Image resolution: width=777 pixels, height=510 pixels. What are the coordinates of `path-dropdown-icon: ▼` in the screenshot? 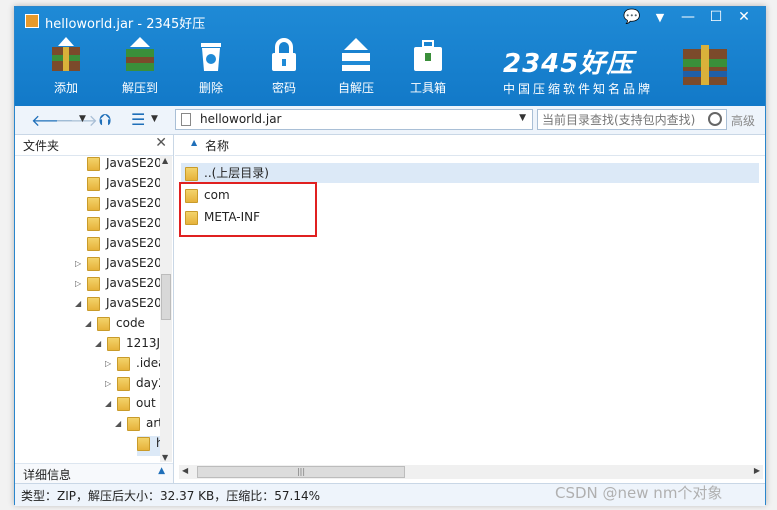 It's located at (522, 118).